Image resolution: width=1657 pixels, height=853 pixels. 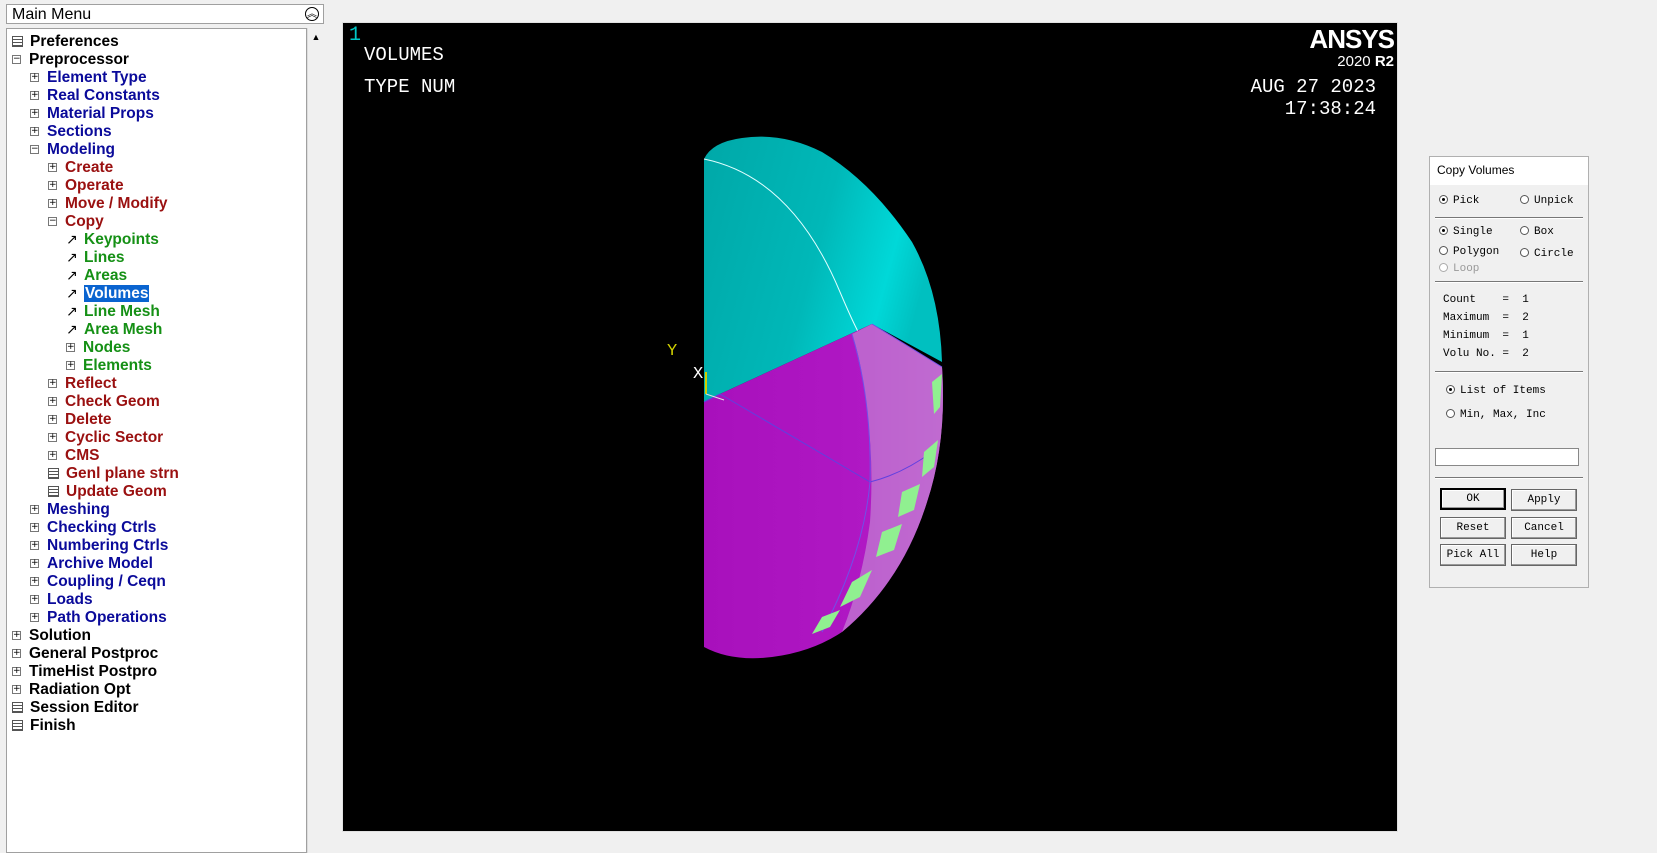 What do you see at coordinates (112, 401) in the screenshot?
I see `menu-item-label: Check Geom` at bounding box center [112, 401].